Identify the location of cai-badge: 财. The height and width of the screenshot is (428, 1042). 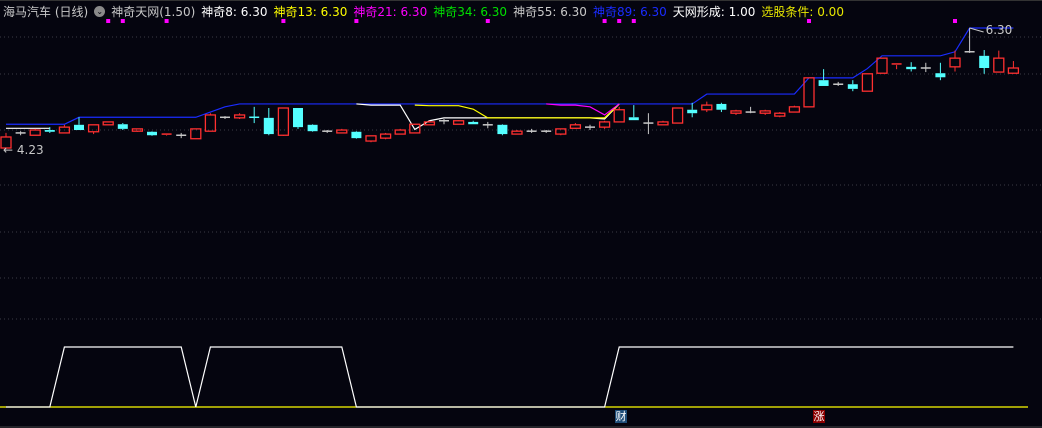
(621, 416).